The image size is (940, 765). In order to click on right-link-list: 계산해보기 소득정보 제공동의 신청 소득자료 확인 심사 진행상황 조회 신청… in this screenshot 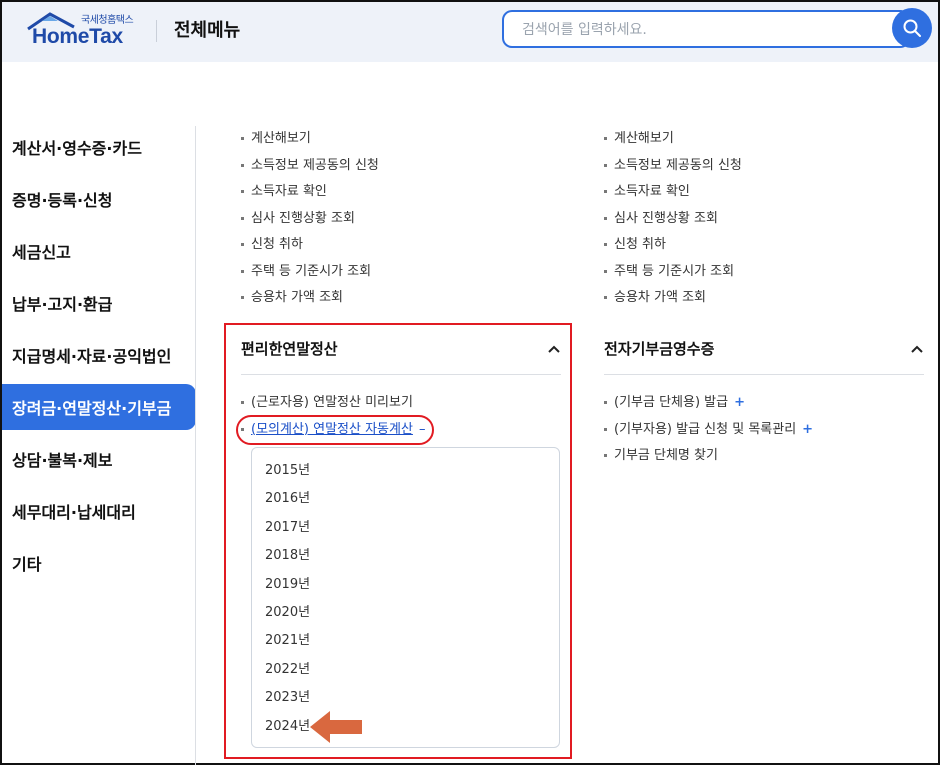, I will do `click(673, 222)`.